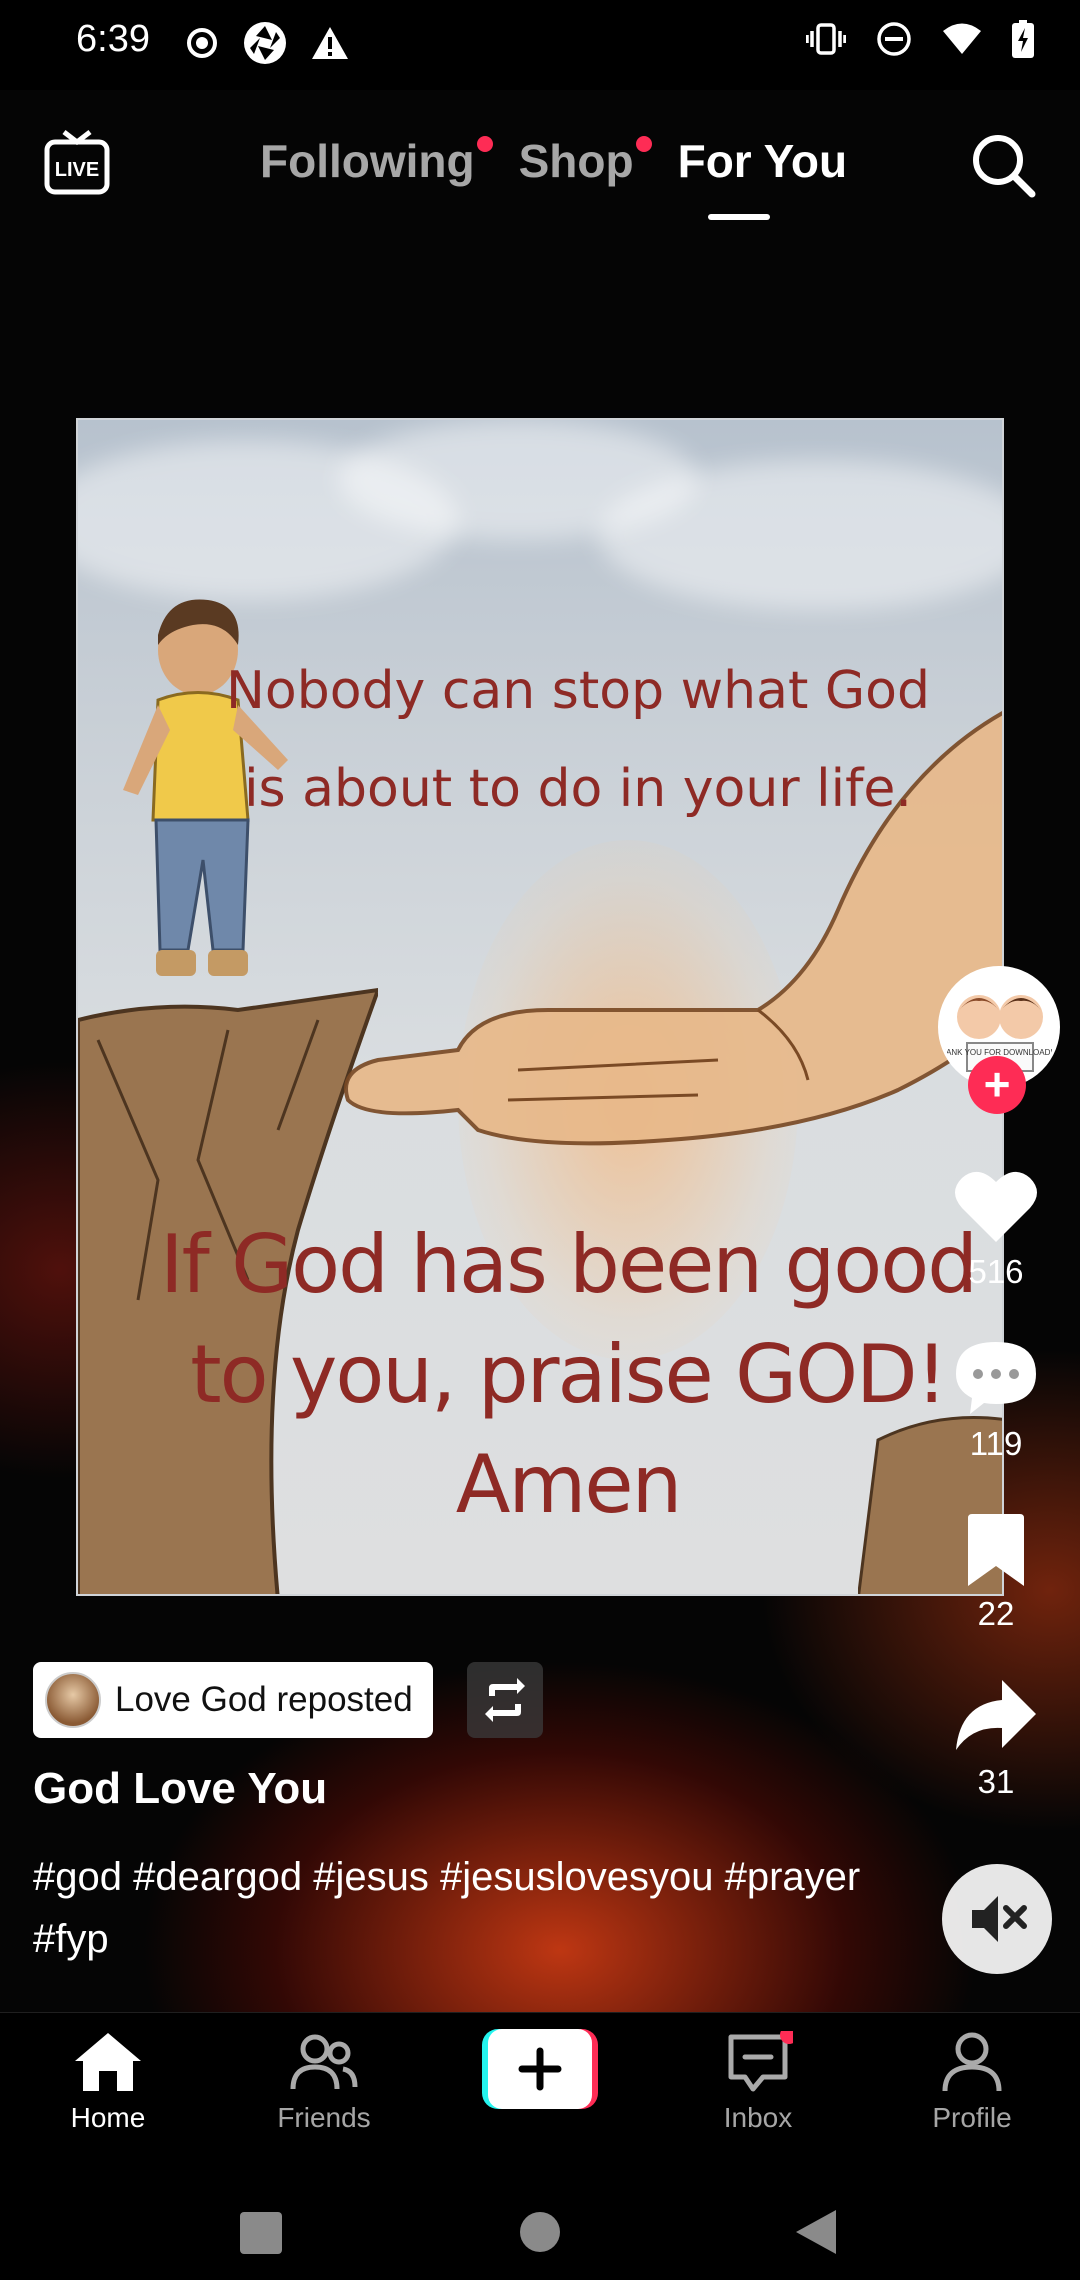 The height and width of the screenshot is (2280, 1080). I want to click on create-post-button, so click(540, 2069).